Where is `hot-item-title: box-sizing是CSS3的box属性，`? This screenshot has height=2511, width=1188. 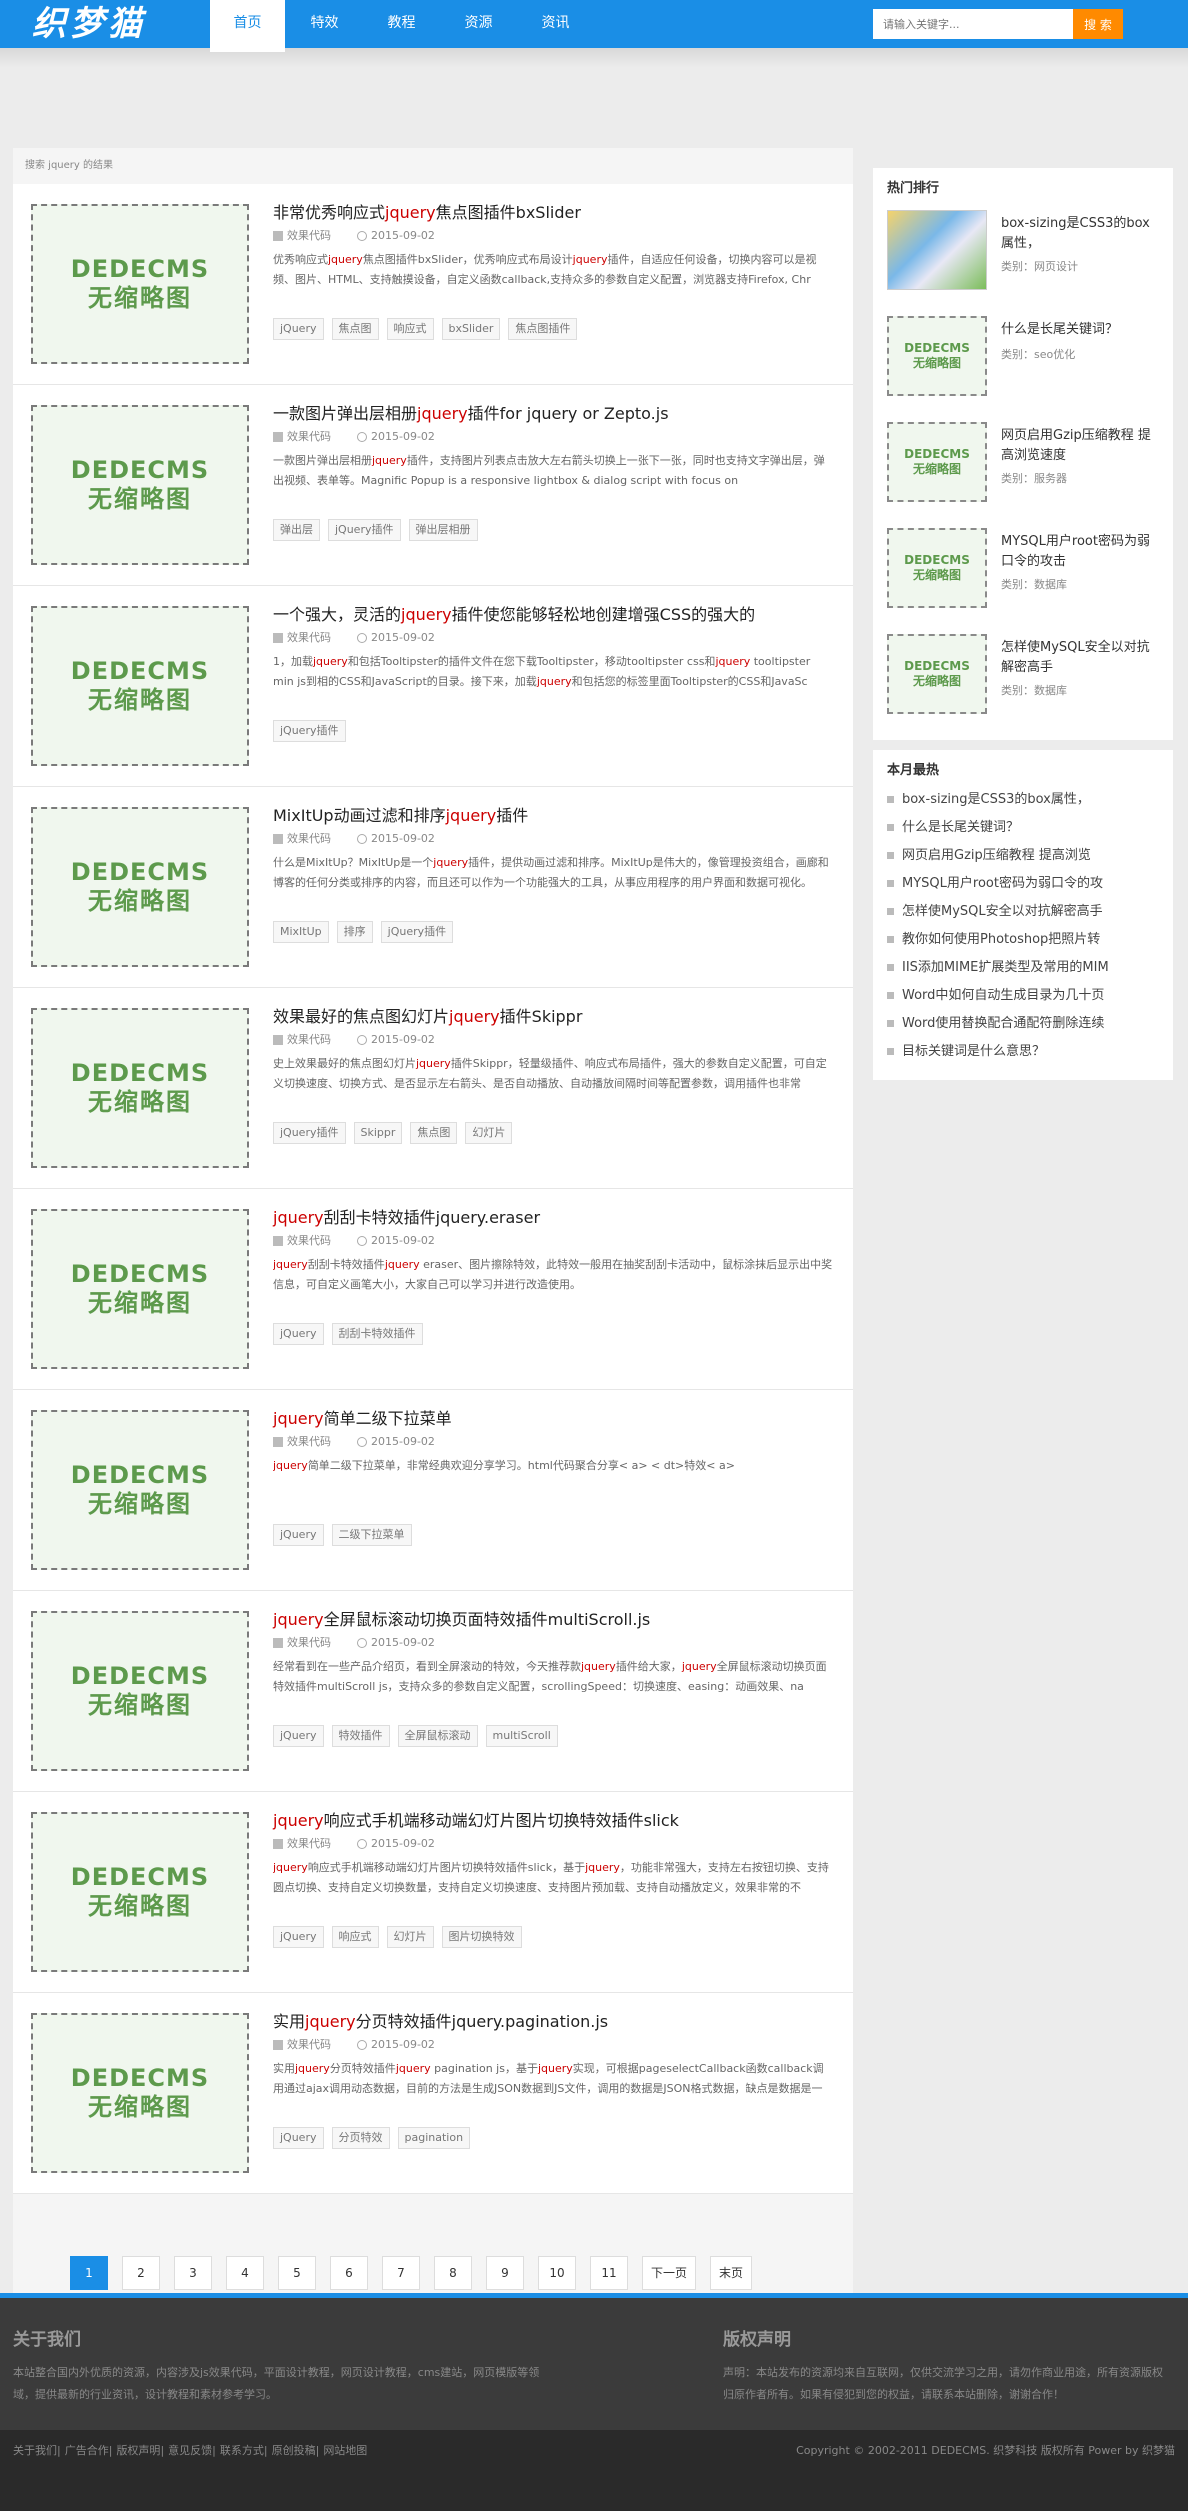
hot-item-title: box-sizing是CSS3的box属性， is located at coordinates (1081, 234).